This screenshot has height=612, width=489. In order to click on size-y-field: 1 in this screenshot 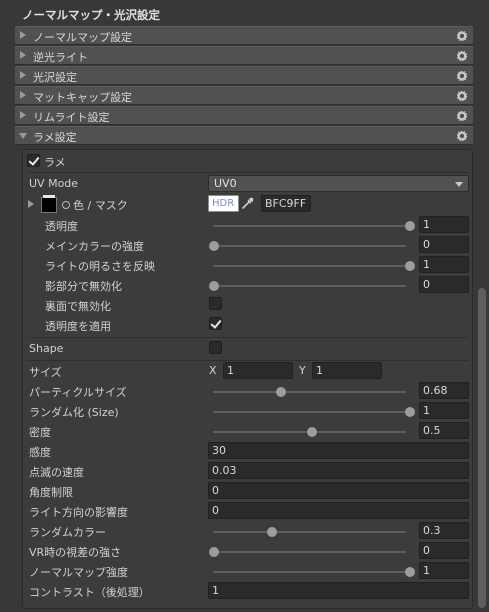, I will do `click(347, 370)`.